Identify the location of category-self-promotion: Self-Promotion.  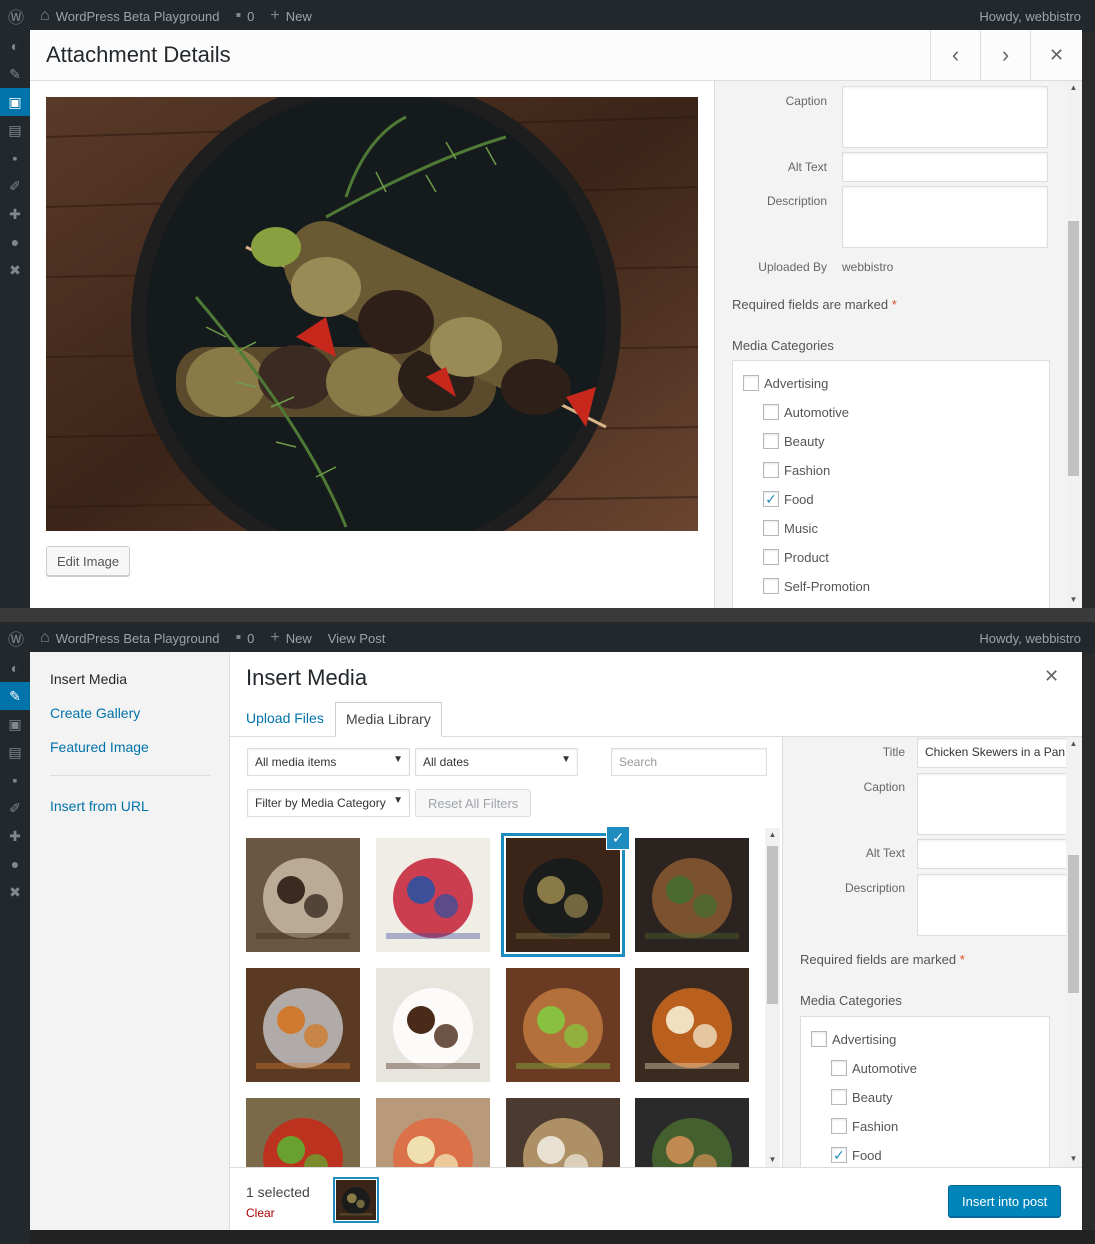
(816, 586).